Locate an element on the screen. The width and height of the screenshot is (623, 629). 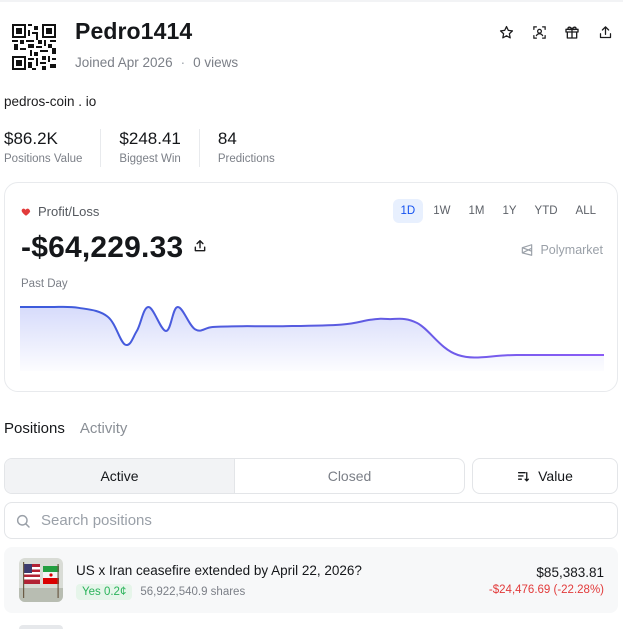
stat-label: Biggest Win is located at coordinates (150, 159).